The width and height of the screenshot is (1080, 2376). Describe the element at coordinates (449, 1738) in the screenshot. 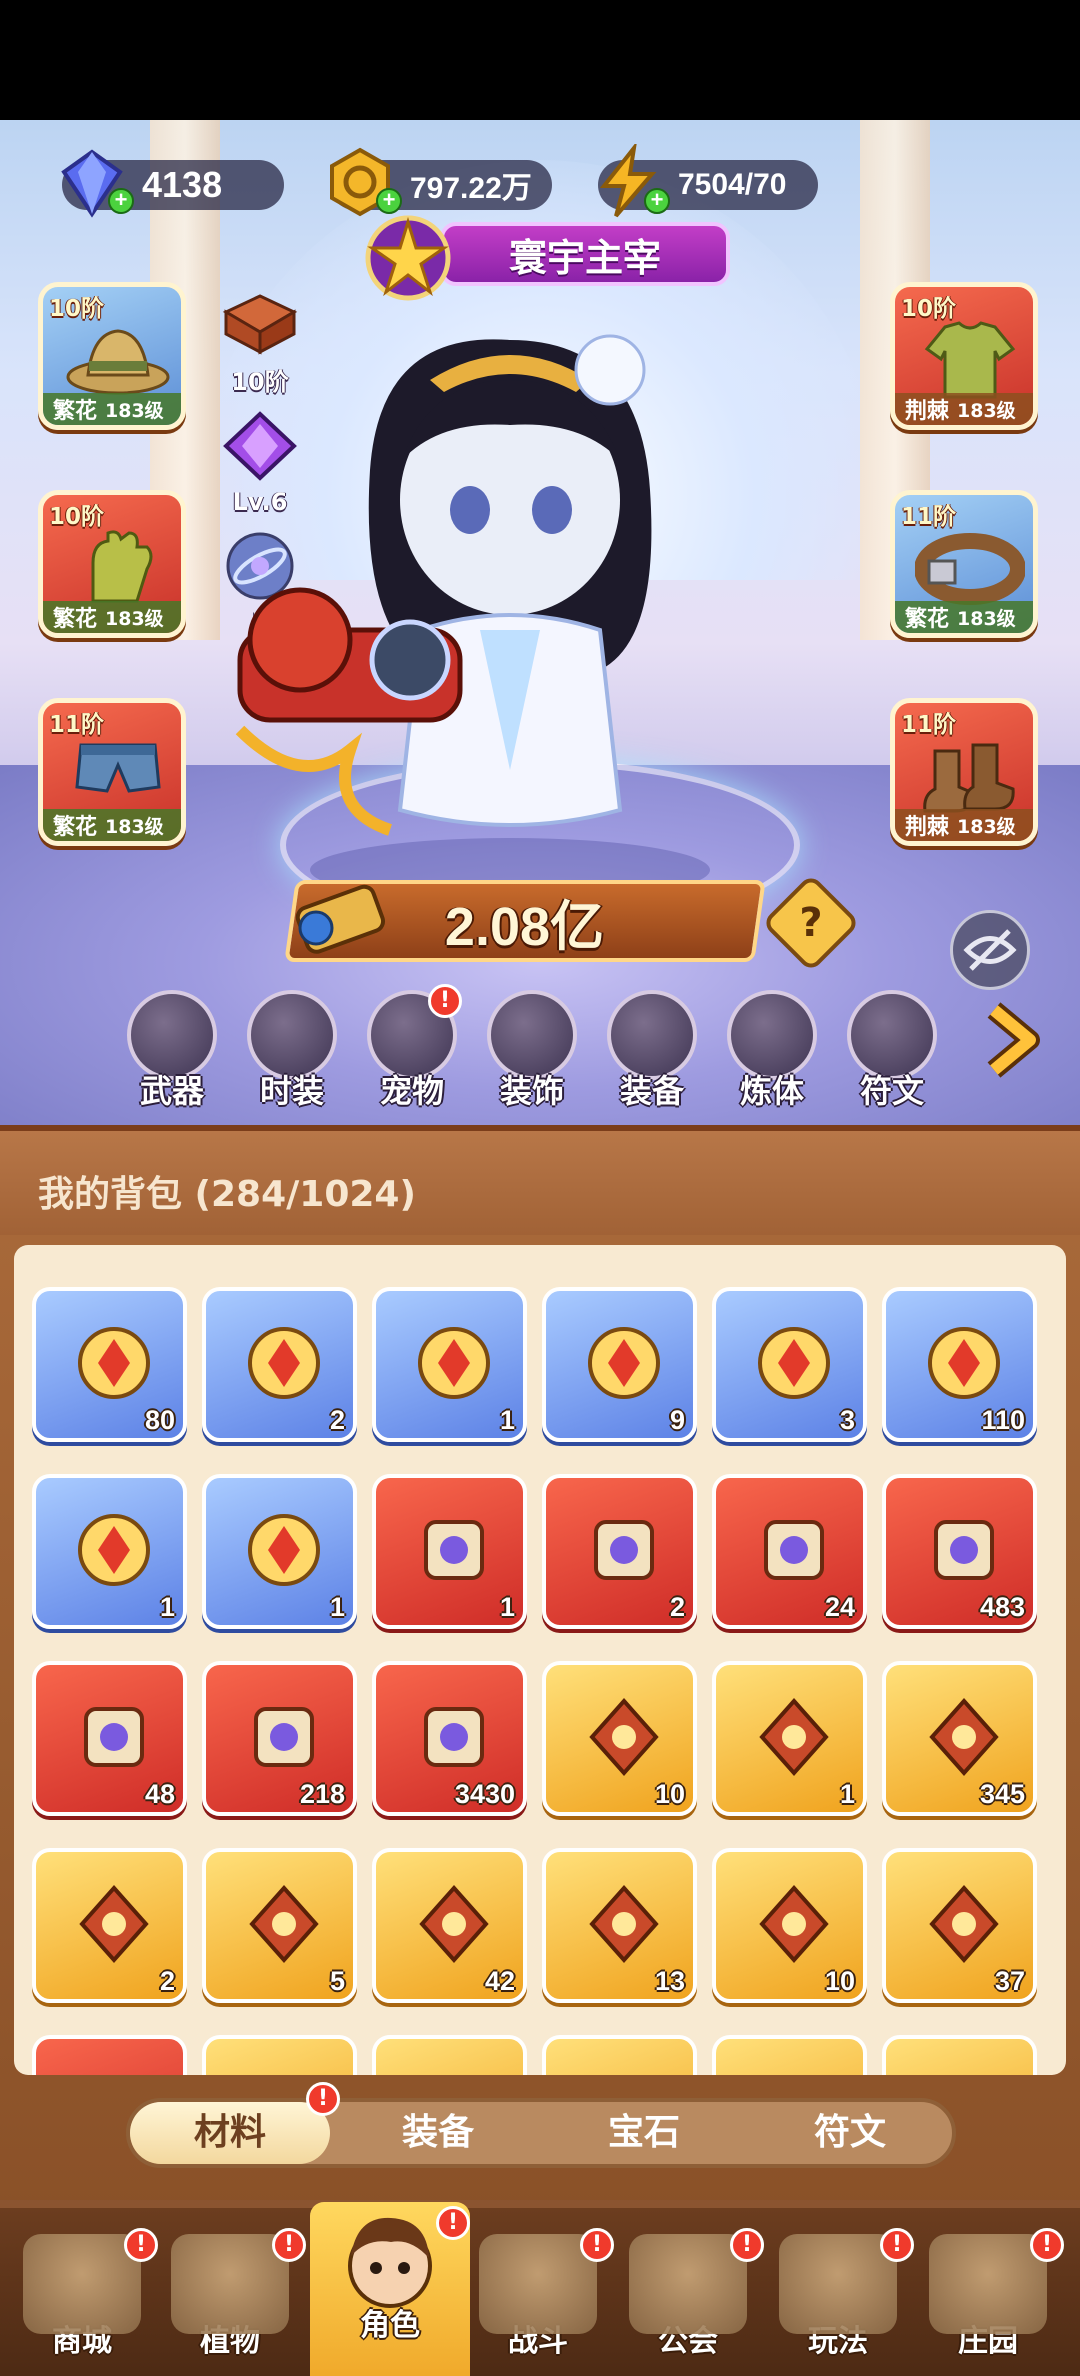

I see `bag-item: 3430` at that location.